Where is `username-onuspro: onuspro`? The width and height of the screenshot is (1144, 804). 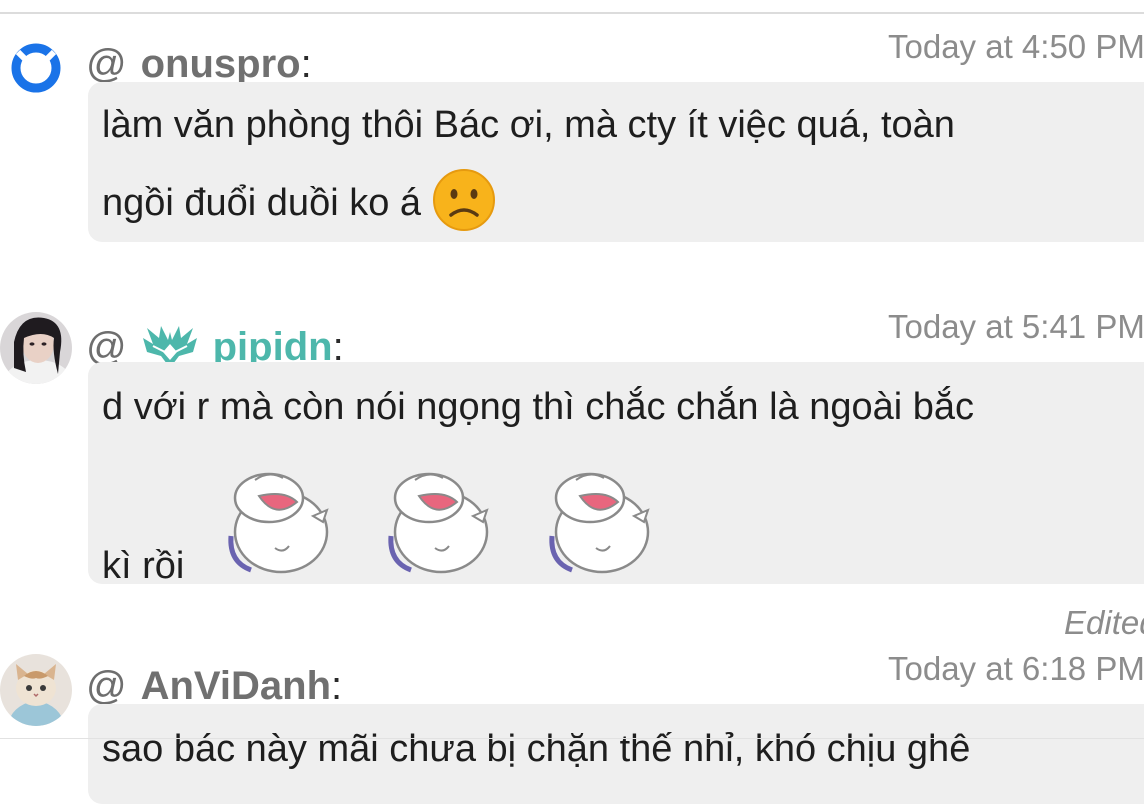
username-onuspro: onuspro is located at coordinates (221, 64).